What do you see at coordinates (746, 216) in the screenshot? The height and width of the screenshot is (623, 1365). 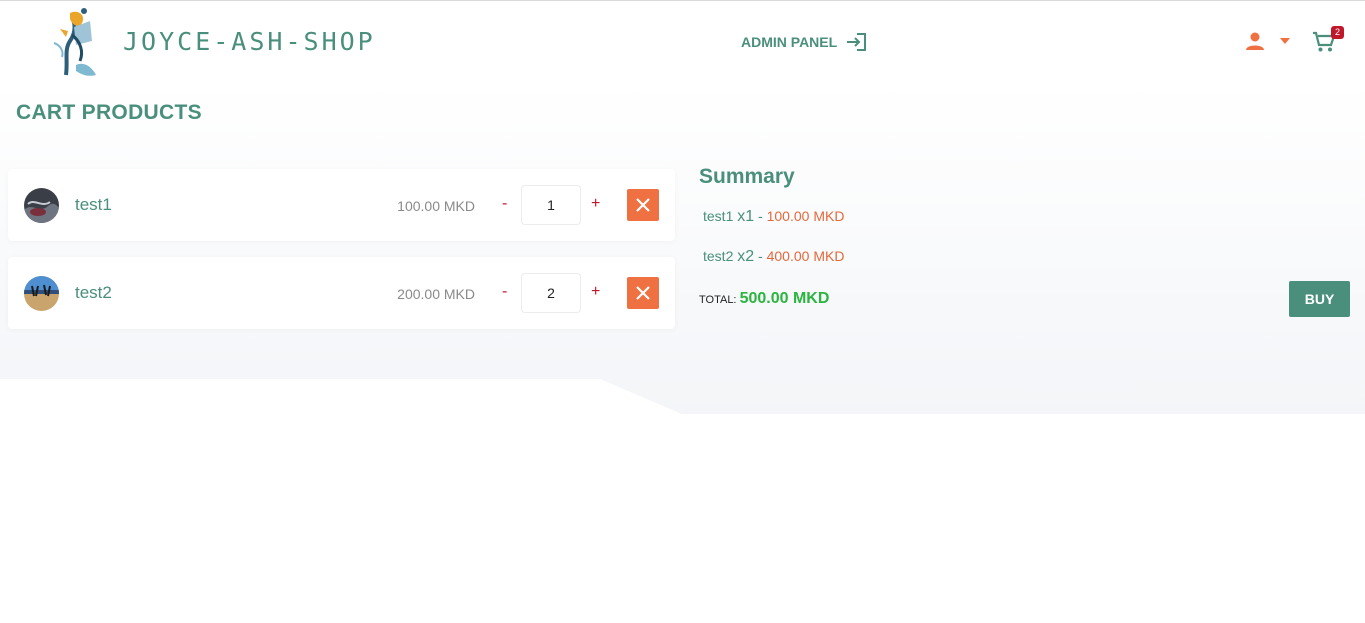 I see `summary-line-qty: x1` at bounding box center [746, 216].